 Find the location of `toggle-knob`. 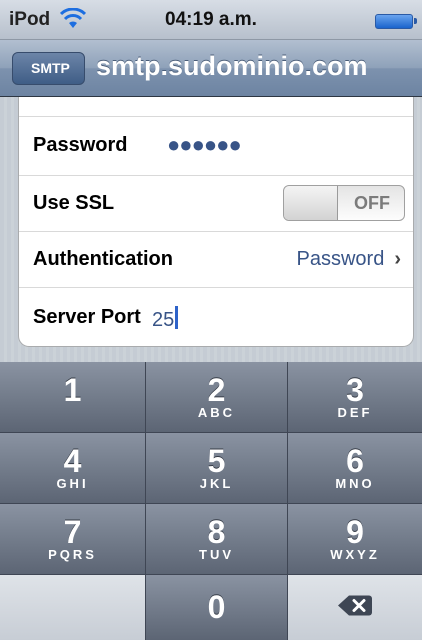

toggle-knob is located at coordinates (311, 203).